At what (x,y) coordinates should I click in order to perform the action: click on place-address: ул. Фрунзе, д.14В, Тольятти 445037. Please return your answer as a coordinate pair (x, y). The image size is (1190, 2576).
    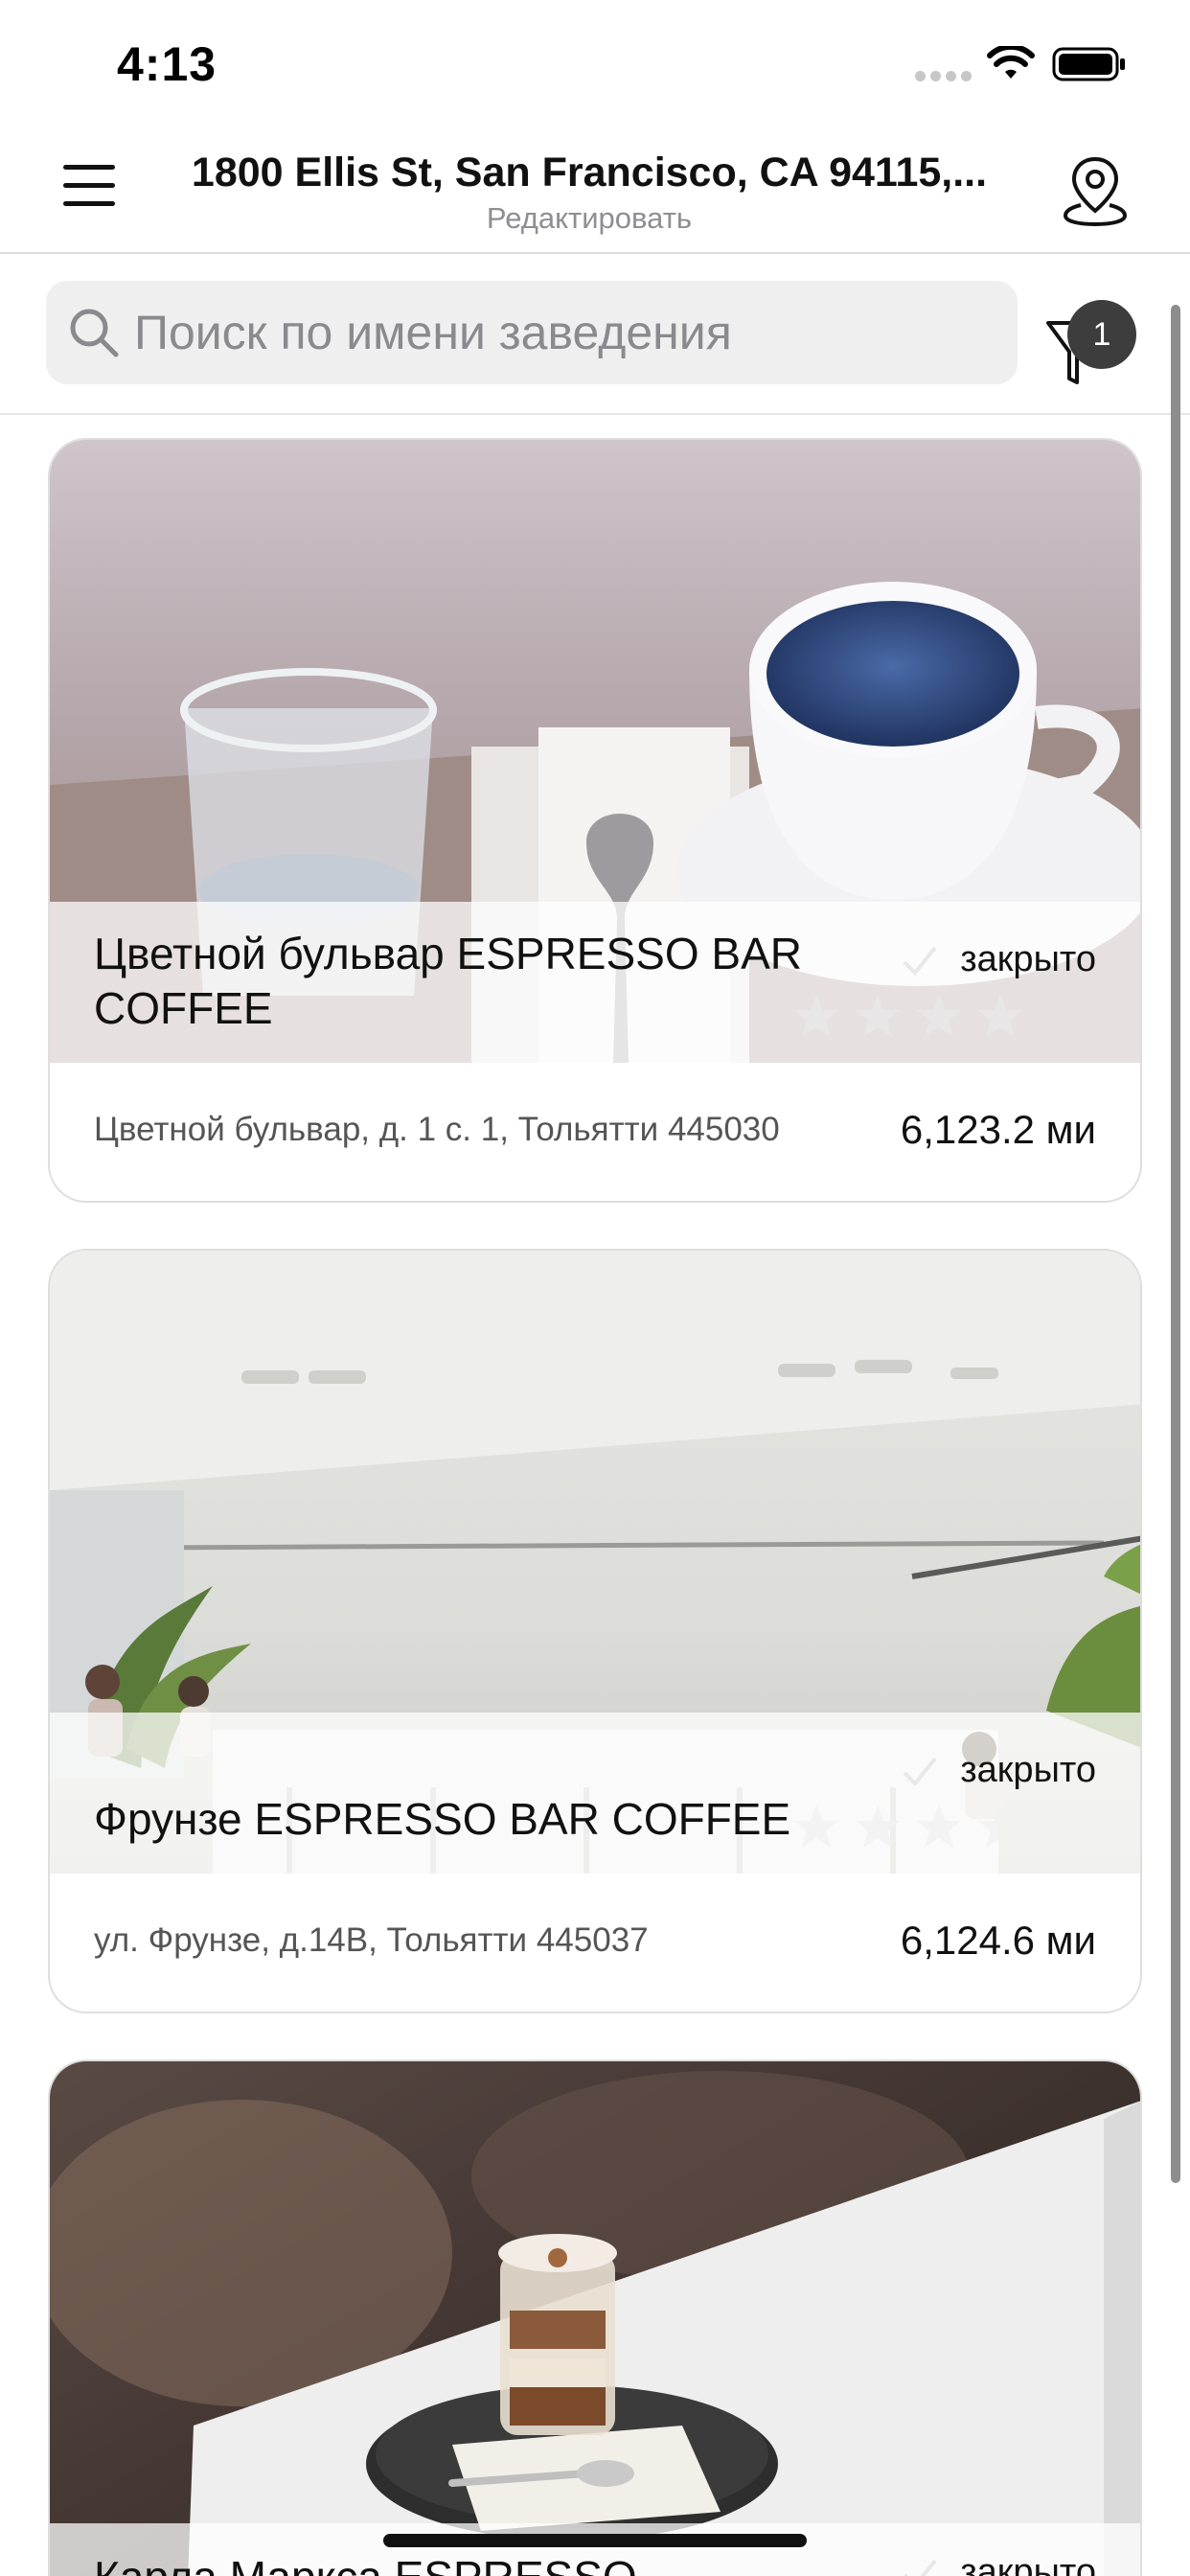
    Looking at the image, I should click on (372, 1940).